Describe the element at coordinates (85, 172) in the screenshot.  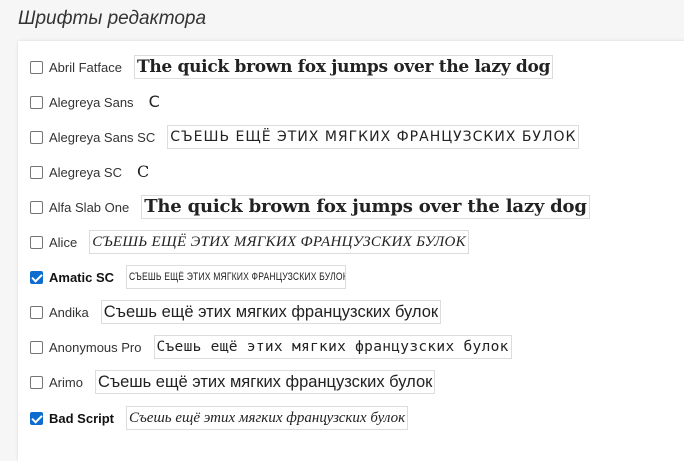
I see `font-name-label: Alegreya SC` at that location.